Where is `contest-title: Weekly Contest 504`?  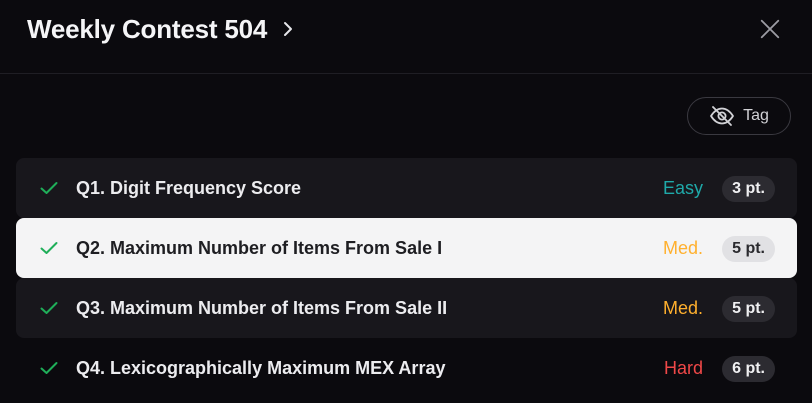 contest-title: Weekly Contest 504 is located at coordinates (147, 29).